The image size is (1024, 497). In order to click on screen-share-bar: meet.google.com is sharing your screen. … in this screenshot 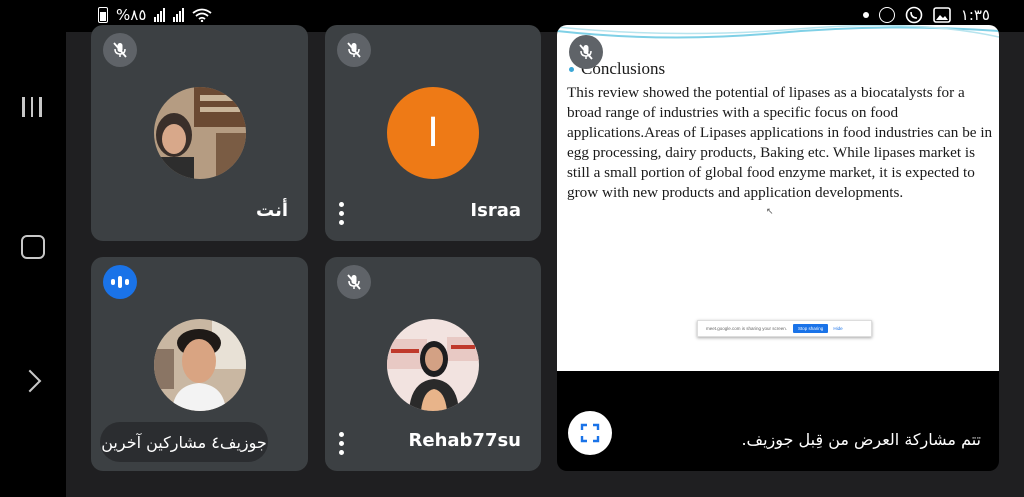, I will do `click(784, 328)`.